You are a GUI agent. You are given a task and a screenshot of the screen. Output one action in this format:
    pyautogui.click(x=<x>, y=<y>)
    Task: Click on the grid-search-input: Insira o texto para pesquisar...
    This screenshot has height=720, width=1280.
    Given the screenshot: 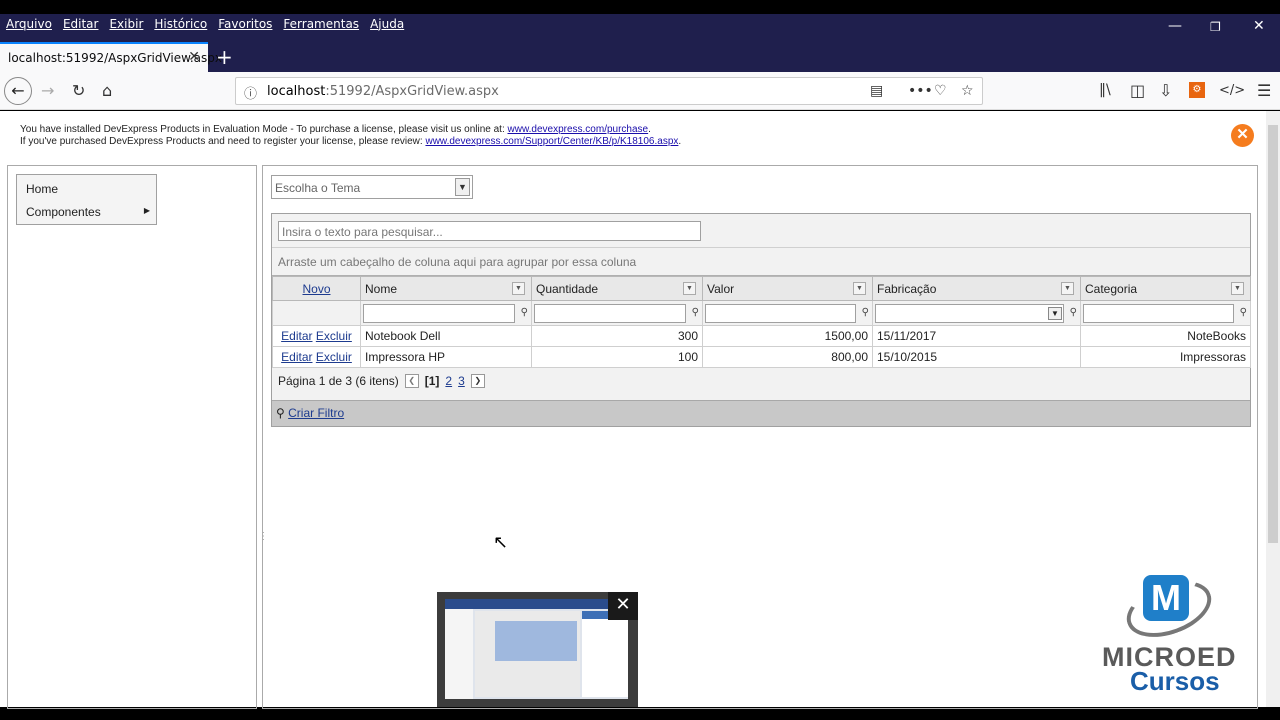 What is the action you would take?
    pyautogui.click(x=489, y=231)
    